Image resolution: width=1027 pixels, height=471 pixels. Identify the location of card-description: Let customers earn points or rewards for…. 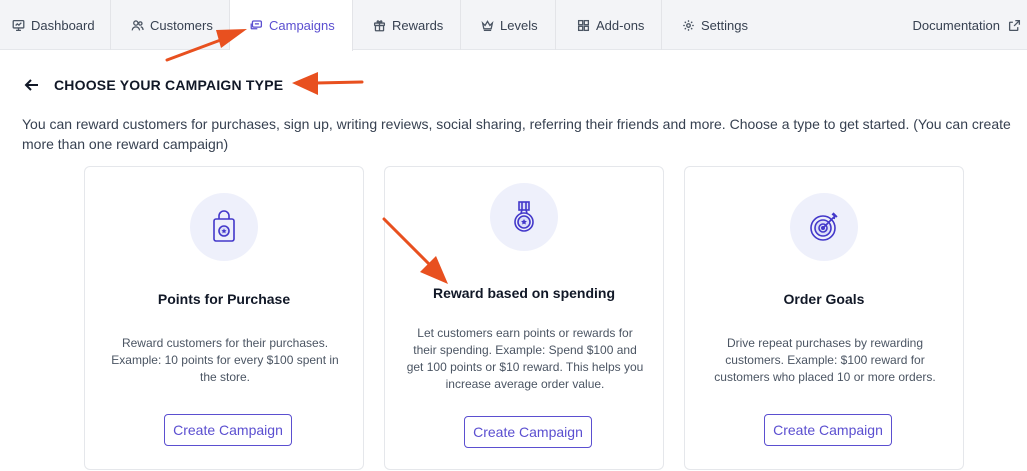
(525, 358).